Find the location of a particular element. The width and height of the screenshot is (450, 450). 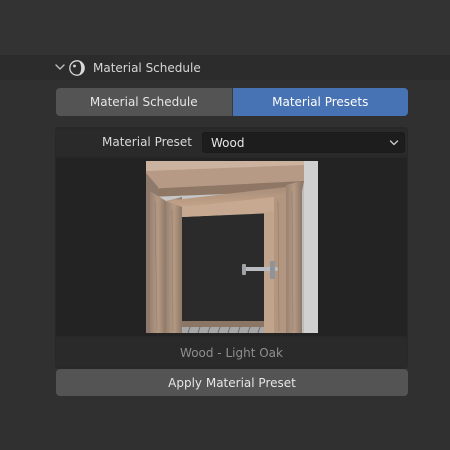

material-preset-dropdown: Wood is located at coordinates (303, 142).